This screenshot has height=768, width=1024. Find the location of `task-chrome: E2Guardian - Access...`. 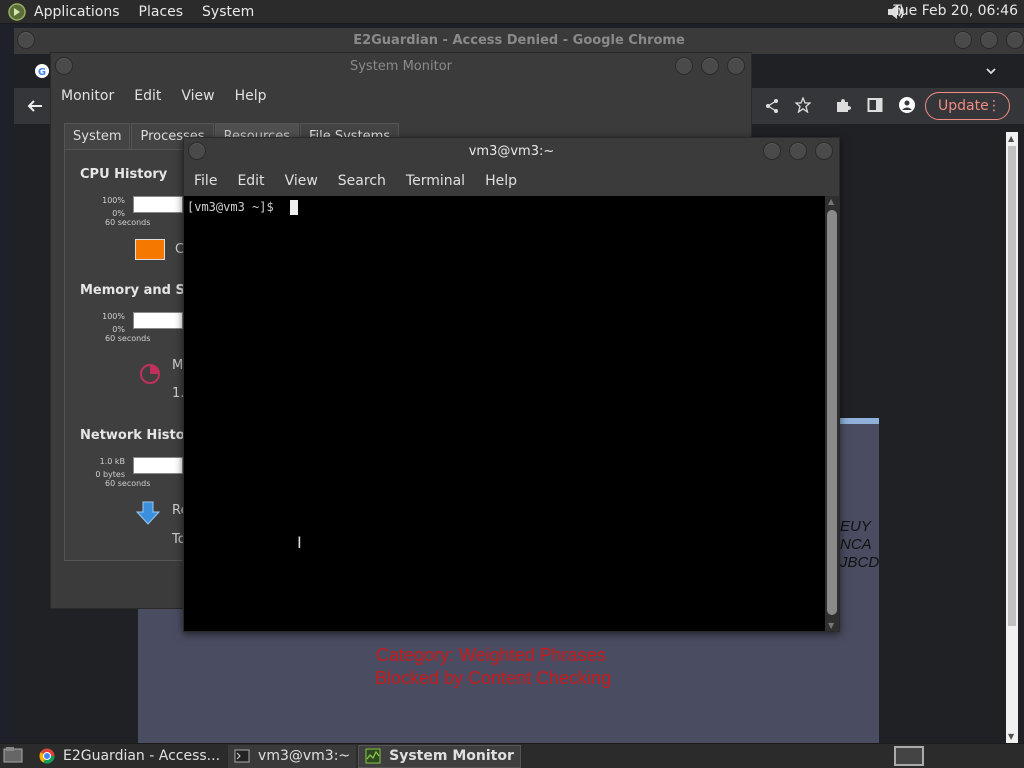

task-chrome: E2Guardian - Access... is located at coordinates (129, 756).